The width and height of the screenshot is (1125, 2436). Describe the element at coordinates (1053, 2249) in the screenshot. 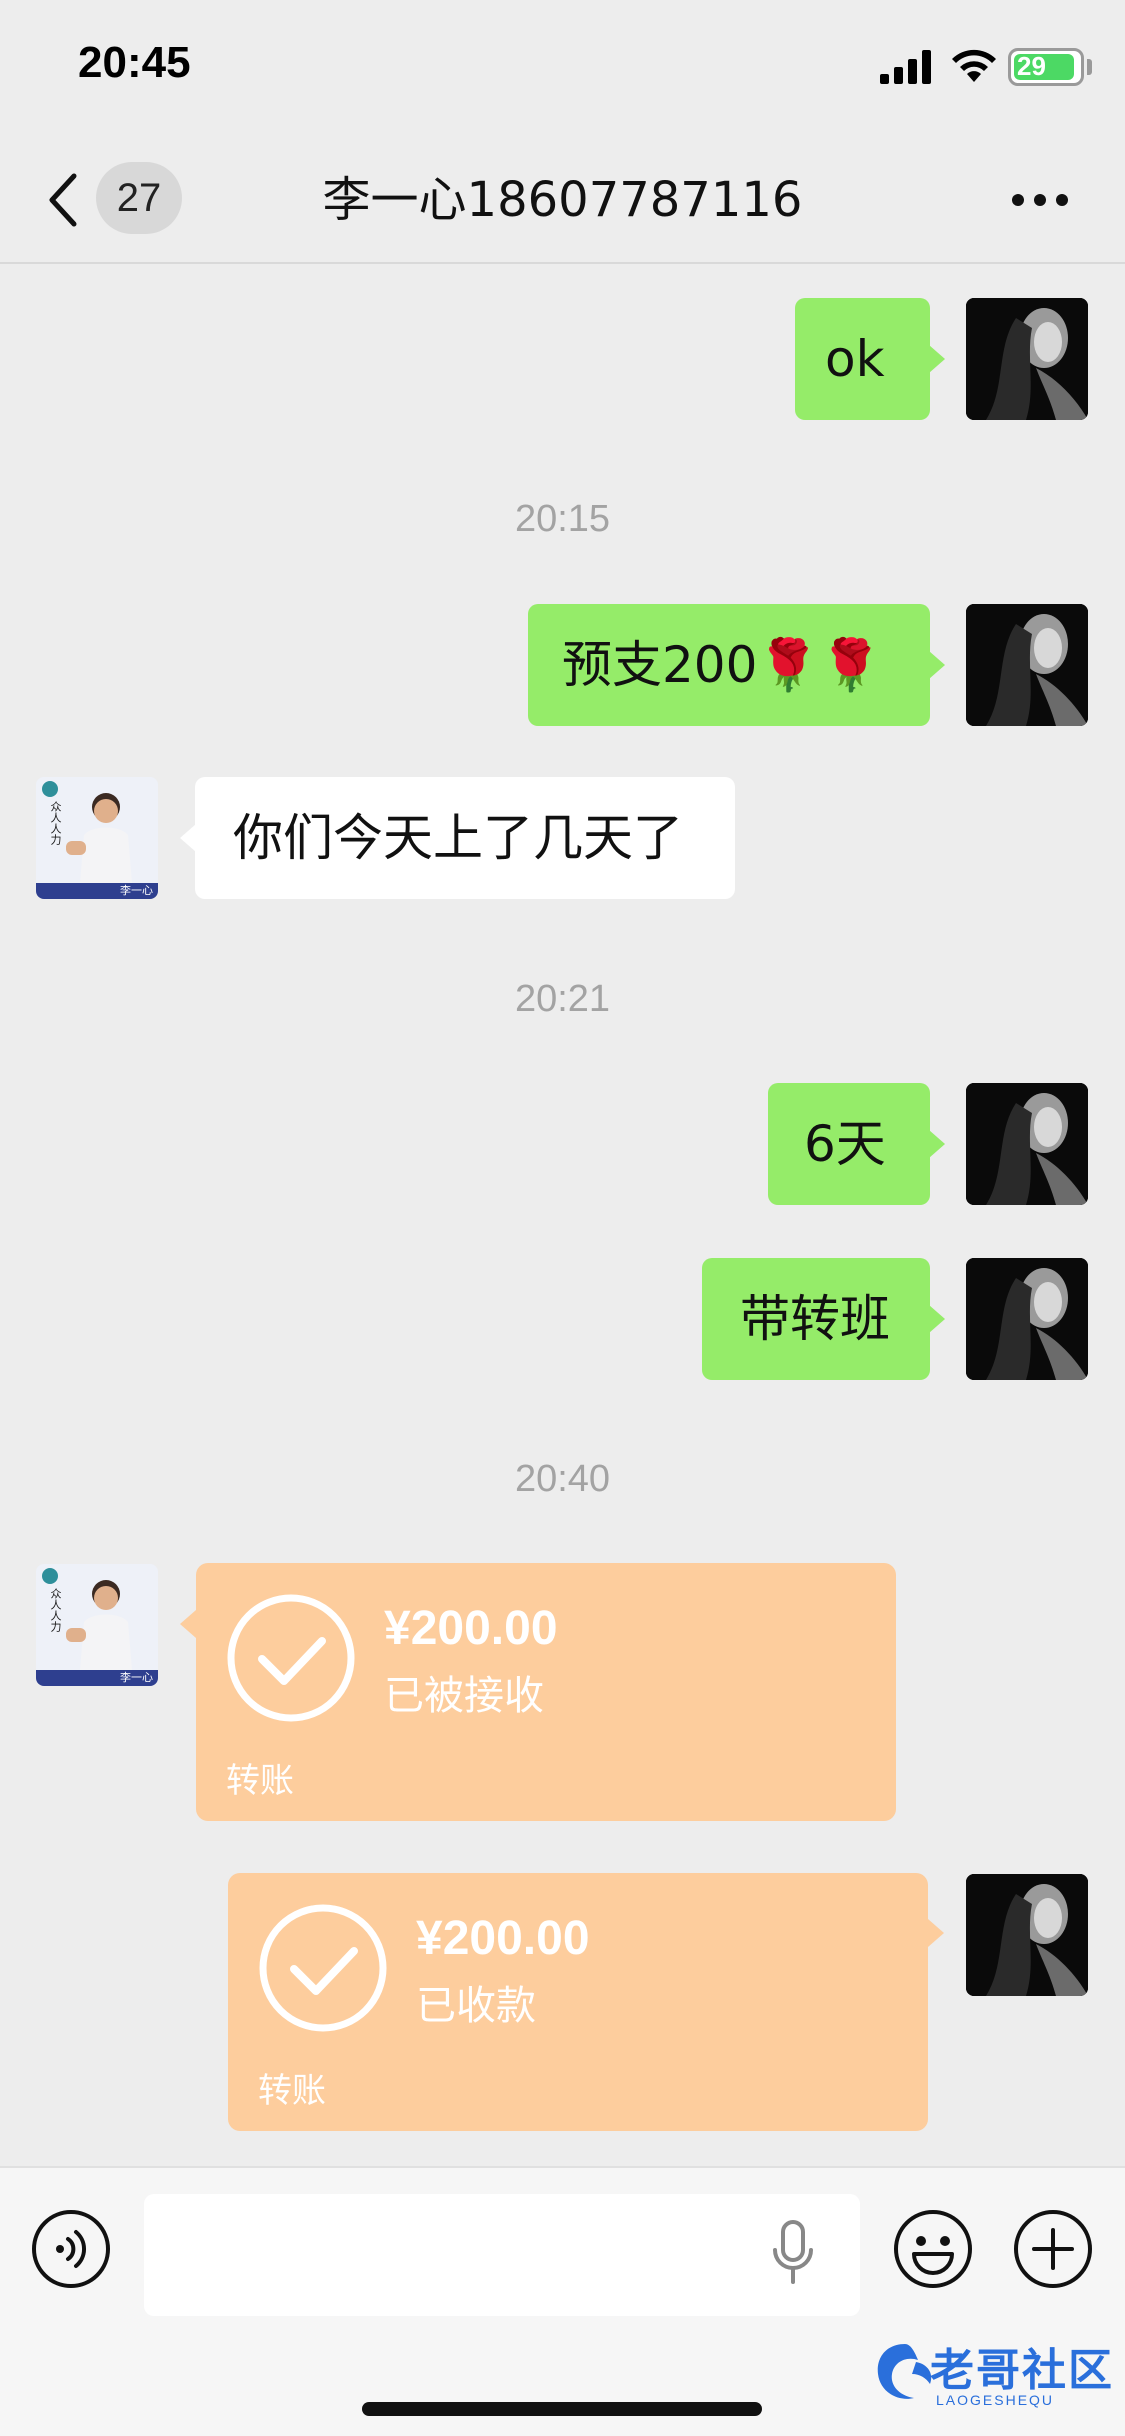

I see `plus-icon` at that location.